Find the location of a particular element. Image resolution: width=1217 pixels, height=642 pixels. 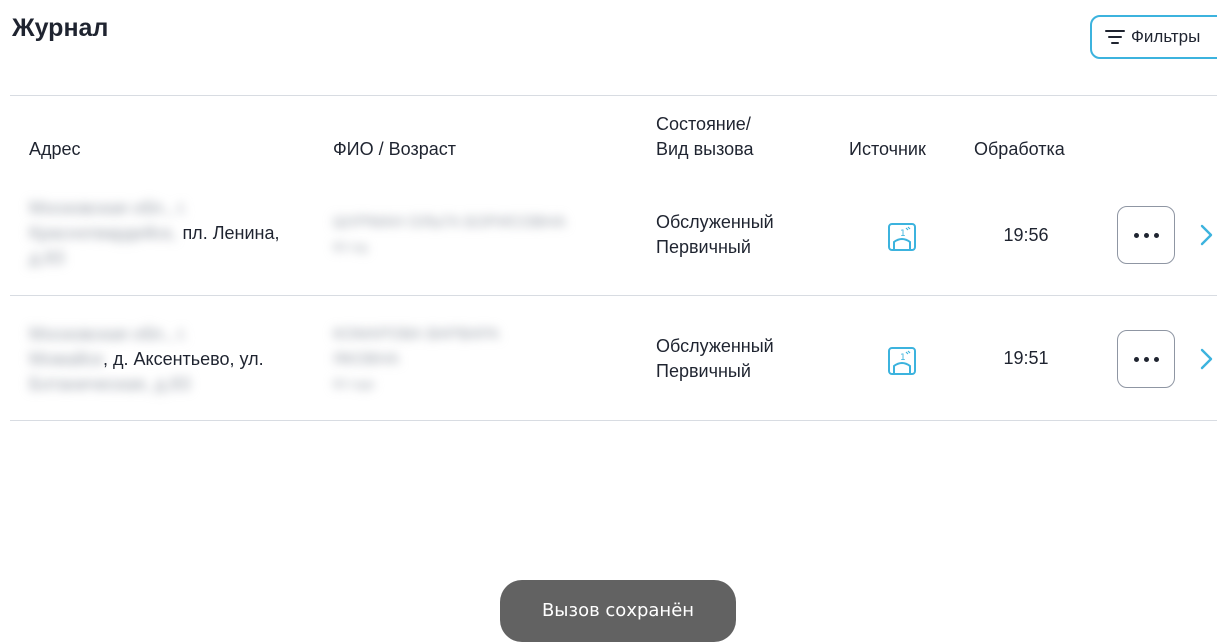

filter-icon is located at coordinates (1115, 37).